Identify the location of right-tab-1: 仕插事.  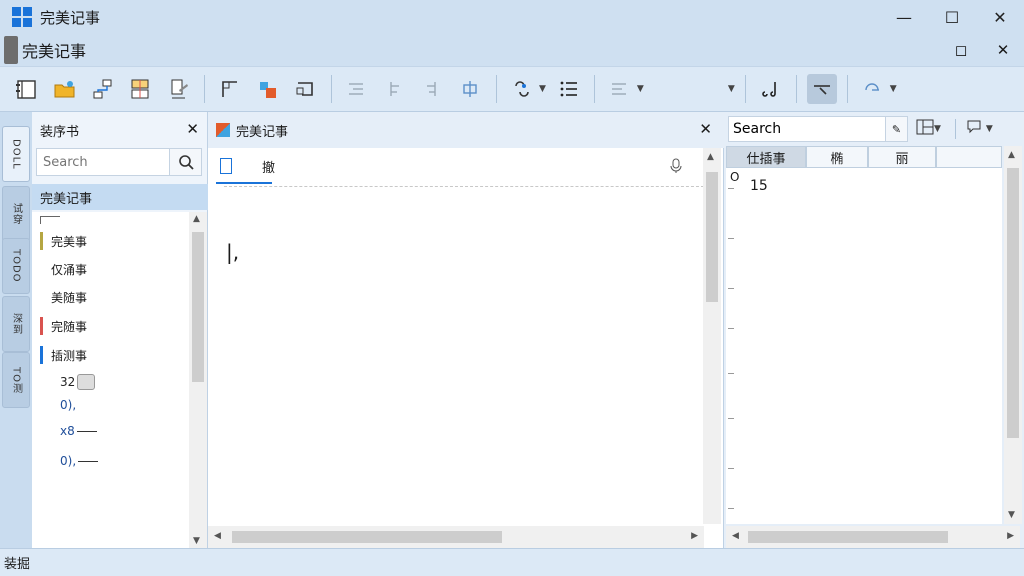
(766, 157).